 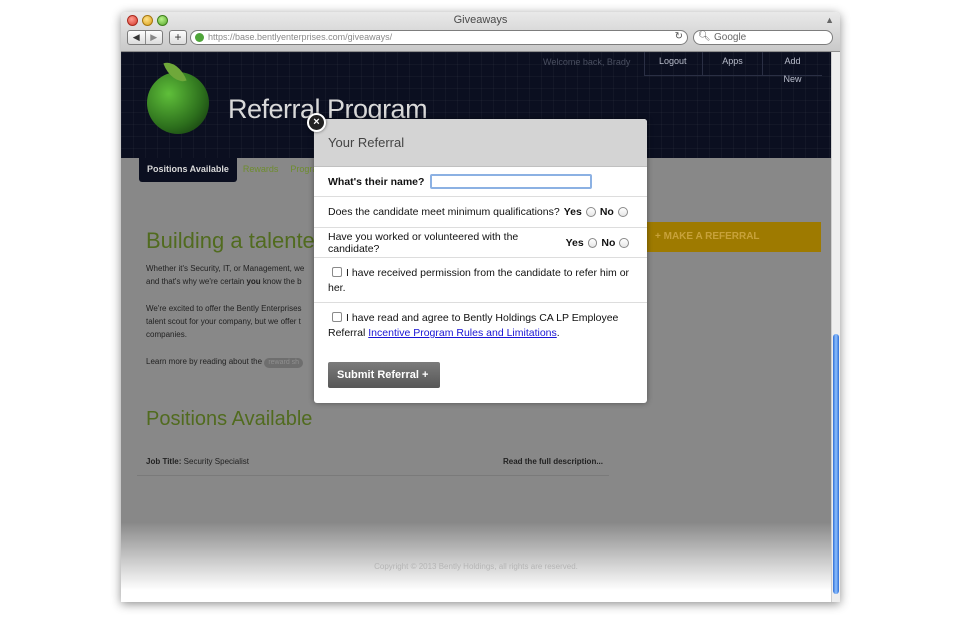 What do you see at coordinates (730, 37) in the screenshot?
I see `search-placeholder: Google` at bounding box center [730, 37].